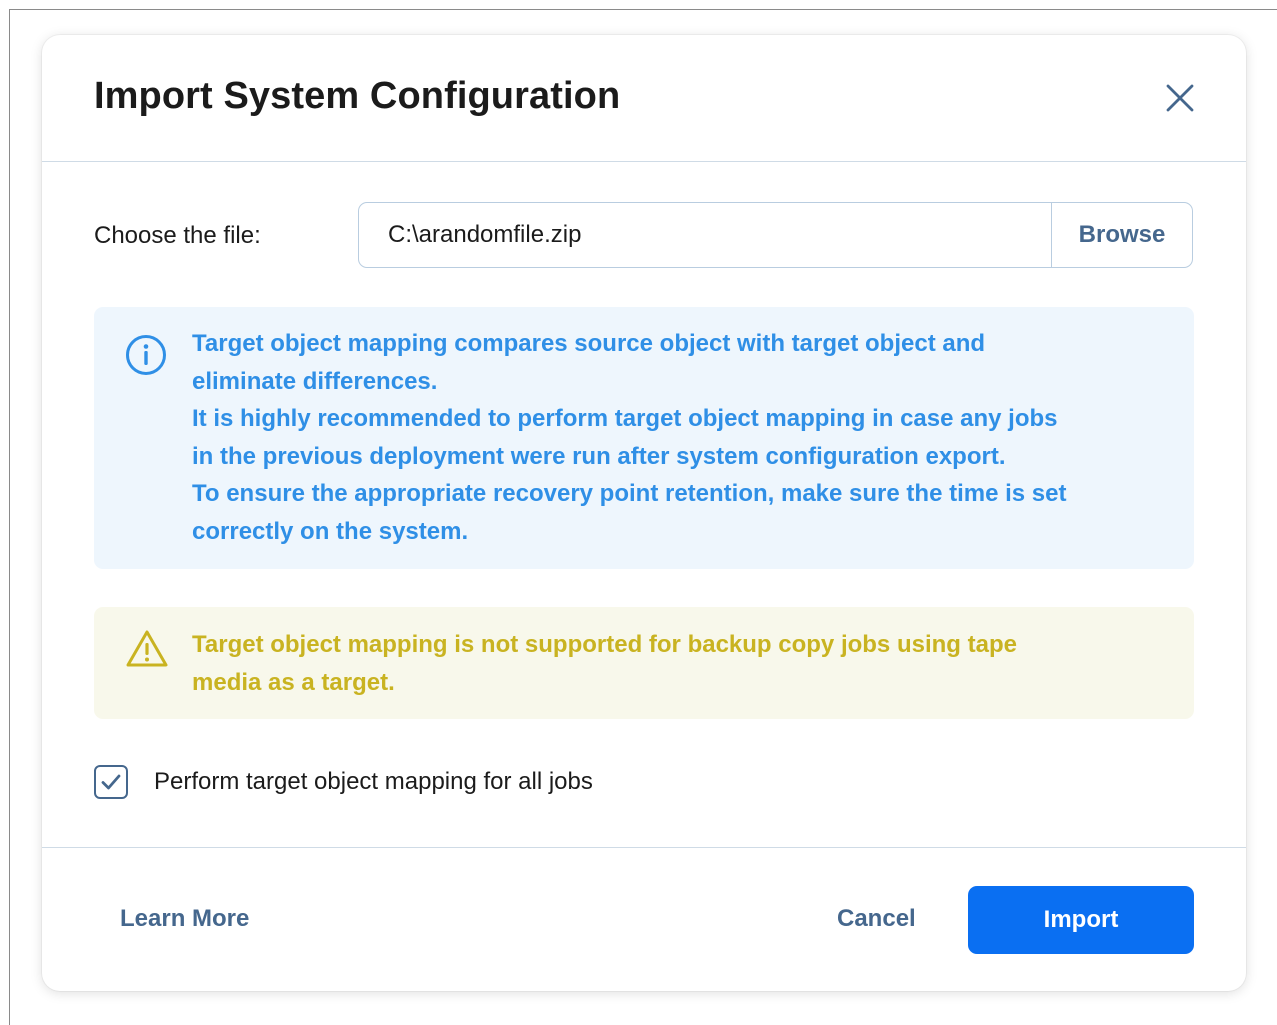 This screenshot has height=1025, width=1277. I want to click on file-picker: Browse, so click(775, 235).